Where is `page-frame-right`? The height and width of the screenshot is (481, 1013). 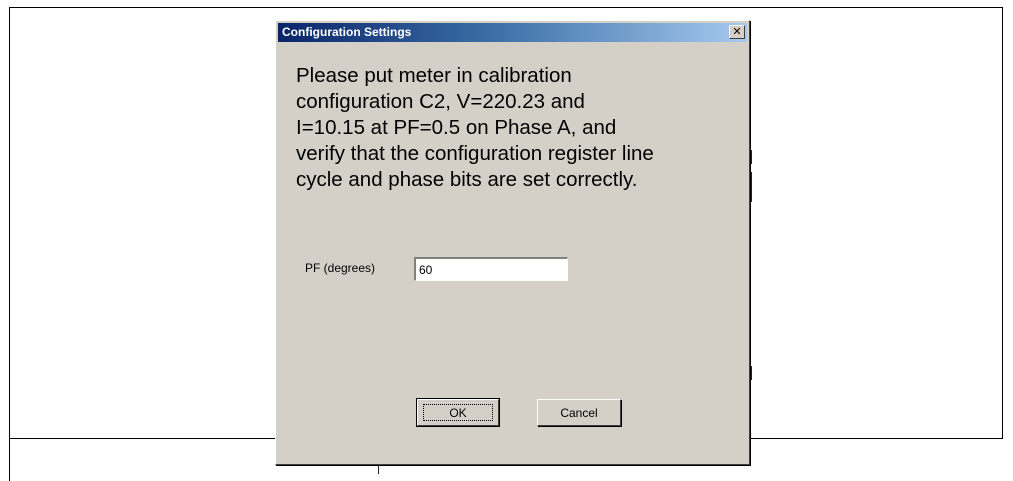
page-frame-right is located at coordinates (1002, 223).